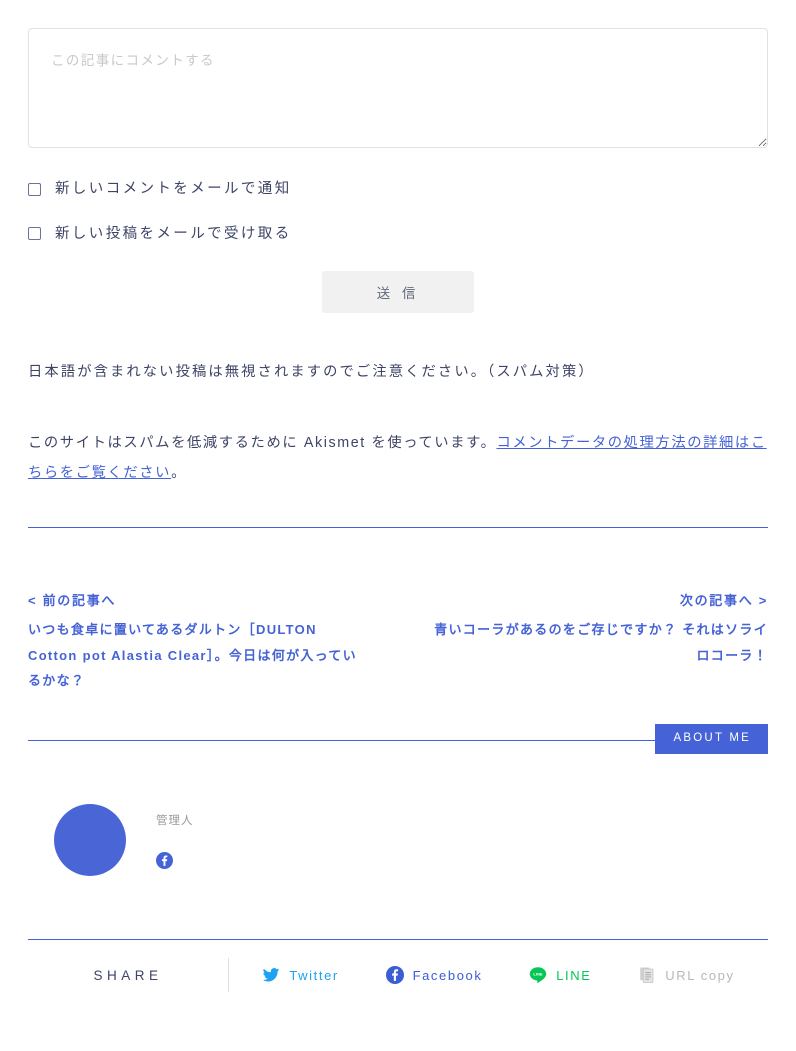  What do you see at coordinates (311, 372) in the screenshot?
I see `spam-notice-text: 日本語が含まれない投稿は無視されますのでご注意ください。（スパム対策）` at bounding box center [311, 372].